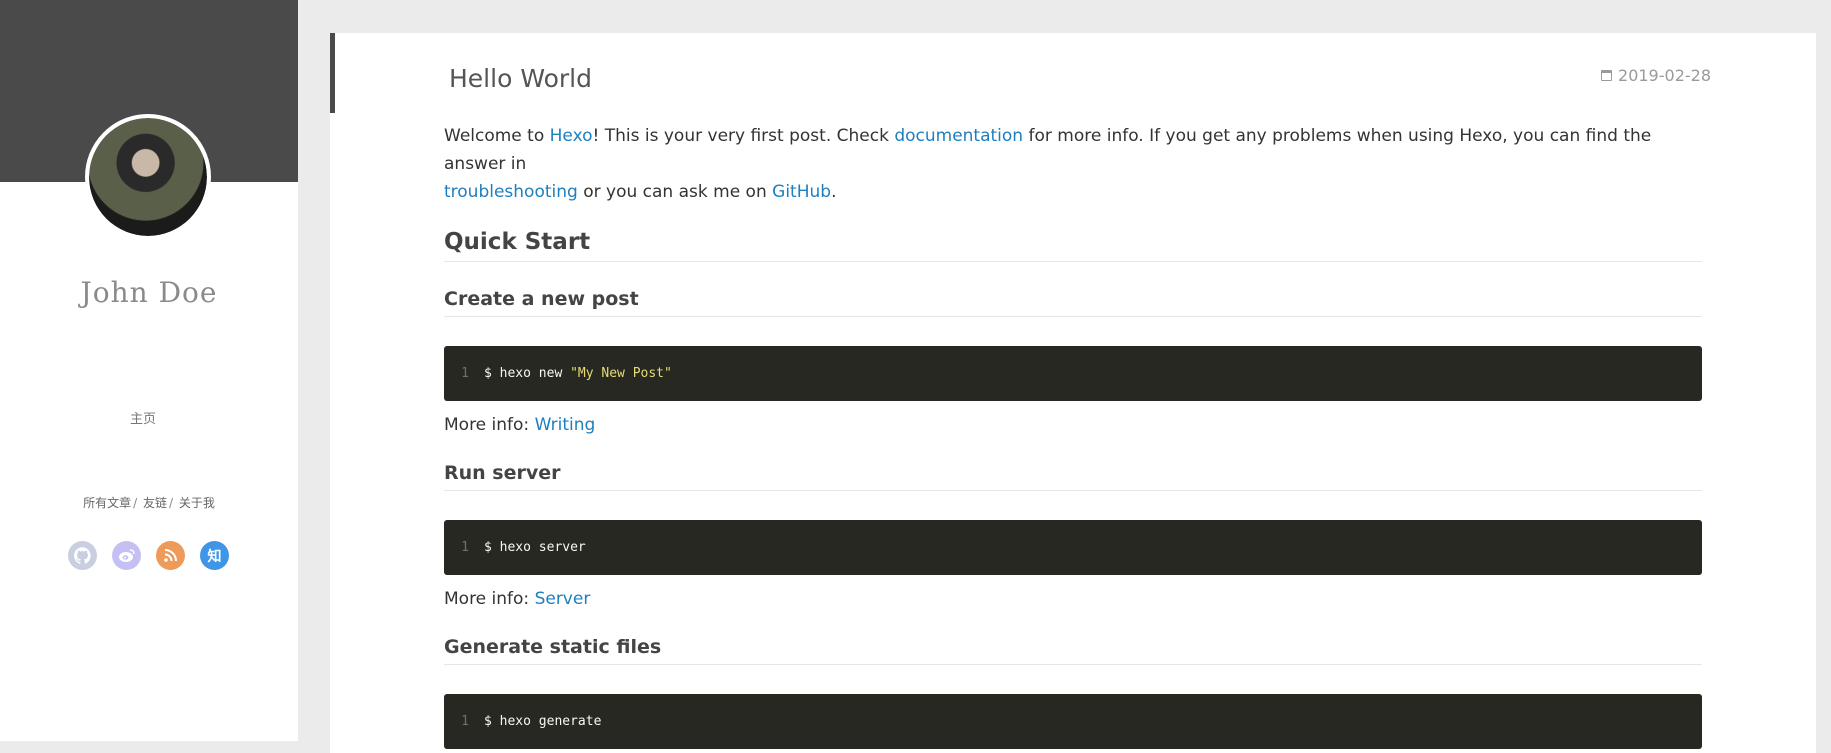 The image size is (1831, 753). What do you see at coordinates (621, 373) in the screenshot?
I see `code-string: "My New Post"` at bounding box center [621, 373].